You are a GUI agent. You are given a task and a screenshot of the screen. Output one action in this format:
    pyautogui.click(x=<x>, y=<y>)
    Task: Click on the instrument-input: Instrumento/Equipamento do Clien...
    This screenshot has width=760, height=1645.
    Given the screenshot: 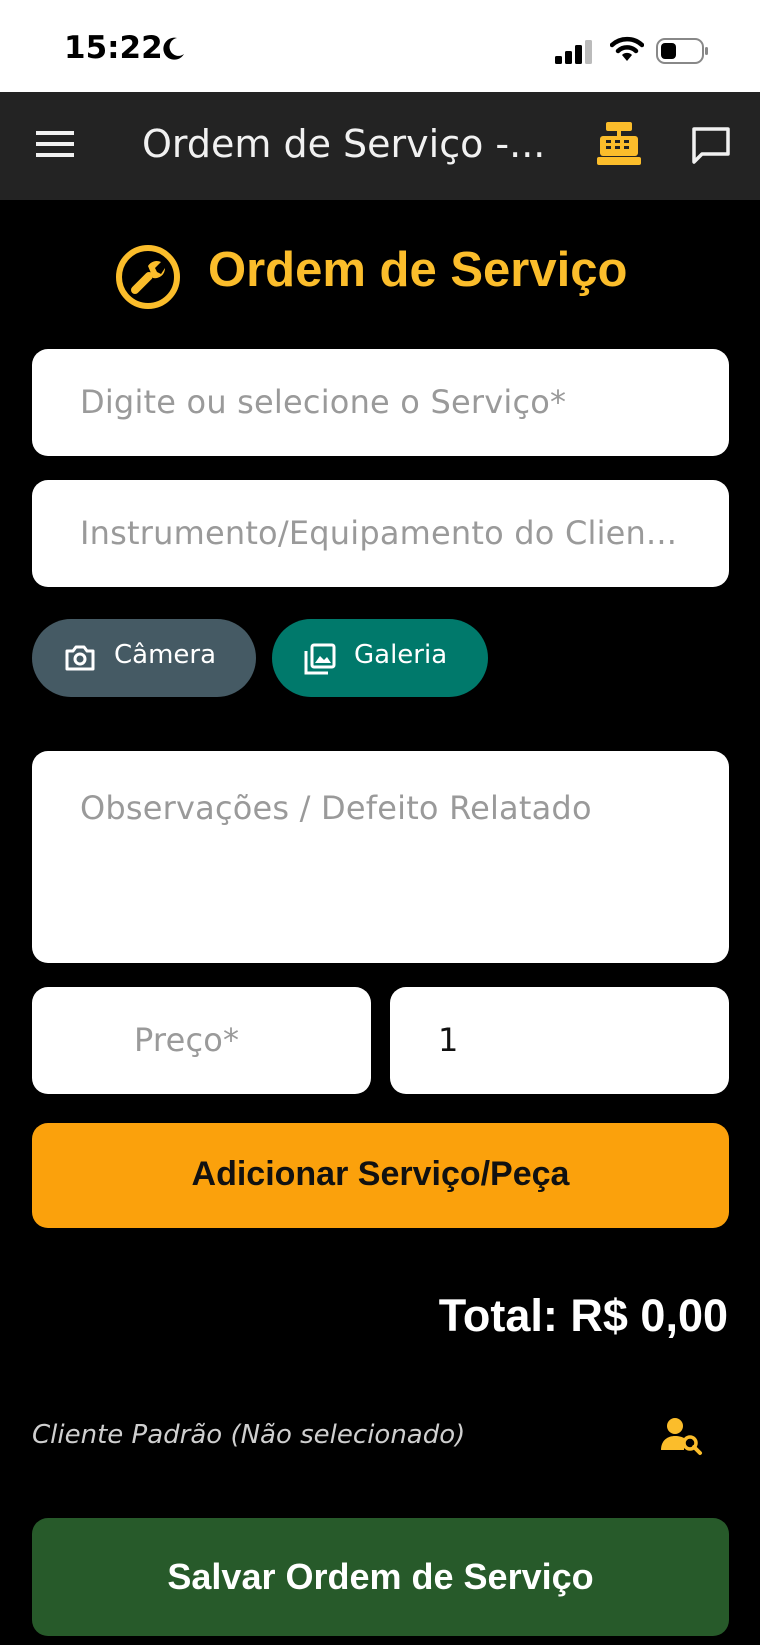 What is the action you would take?
    pyautogui.click(x=380, y=533)
    